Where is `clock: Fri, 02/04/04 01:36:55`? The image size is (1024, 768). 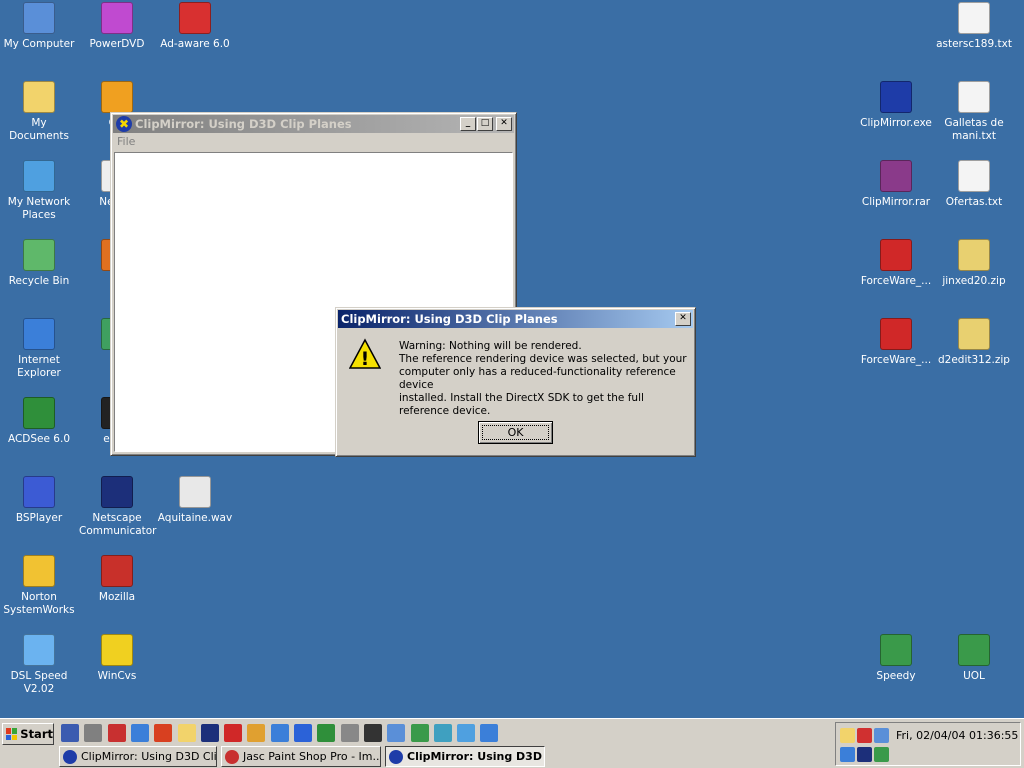 clock: Fri, 02/04/04 01:36:55 is located at coordinates (957, 735).